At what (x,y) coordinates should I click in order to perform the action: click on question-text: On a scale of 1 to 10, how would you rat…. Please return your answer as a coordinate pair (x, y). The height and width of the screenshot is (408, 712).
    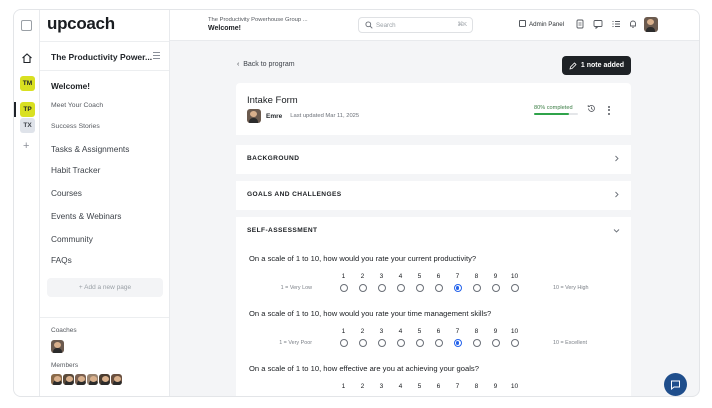
    Looking at the image, I should click on (370, 313).